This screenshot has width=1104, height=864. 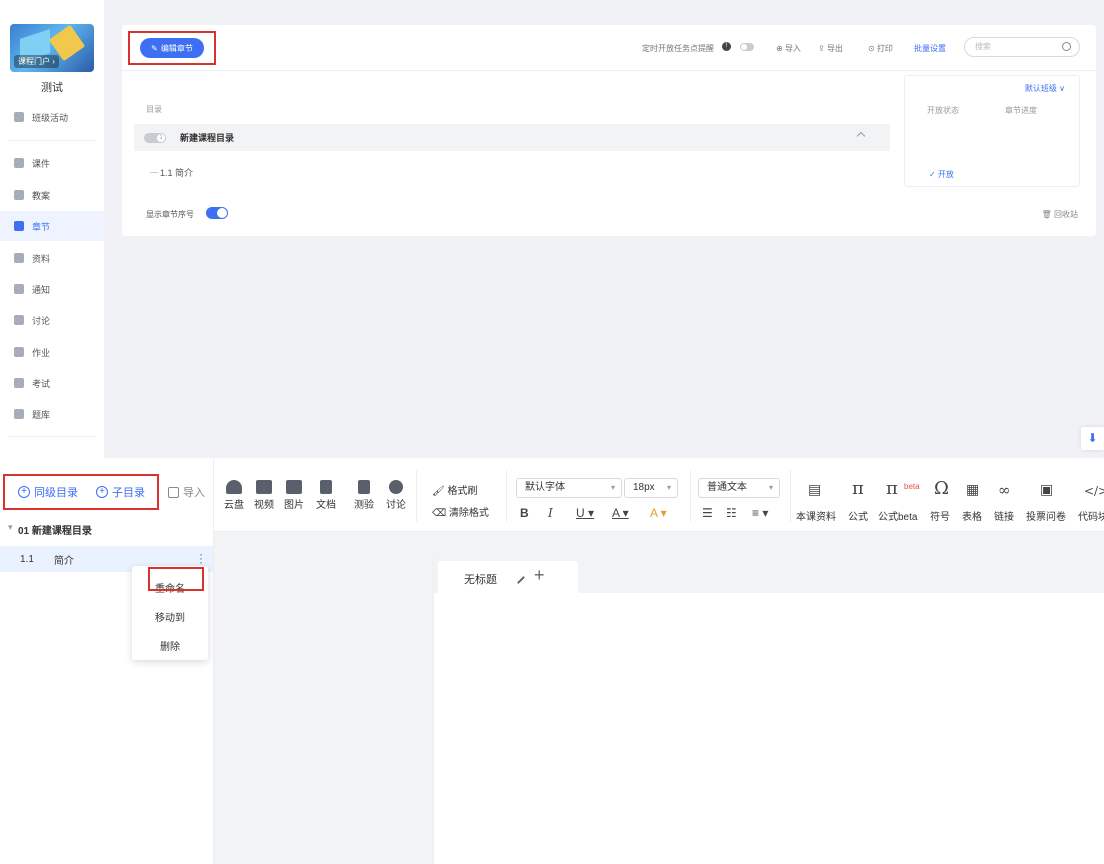 I want to click on video-icon, so click(x=264, y=487).